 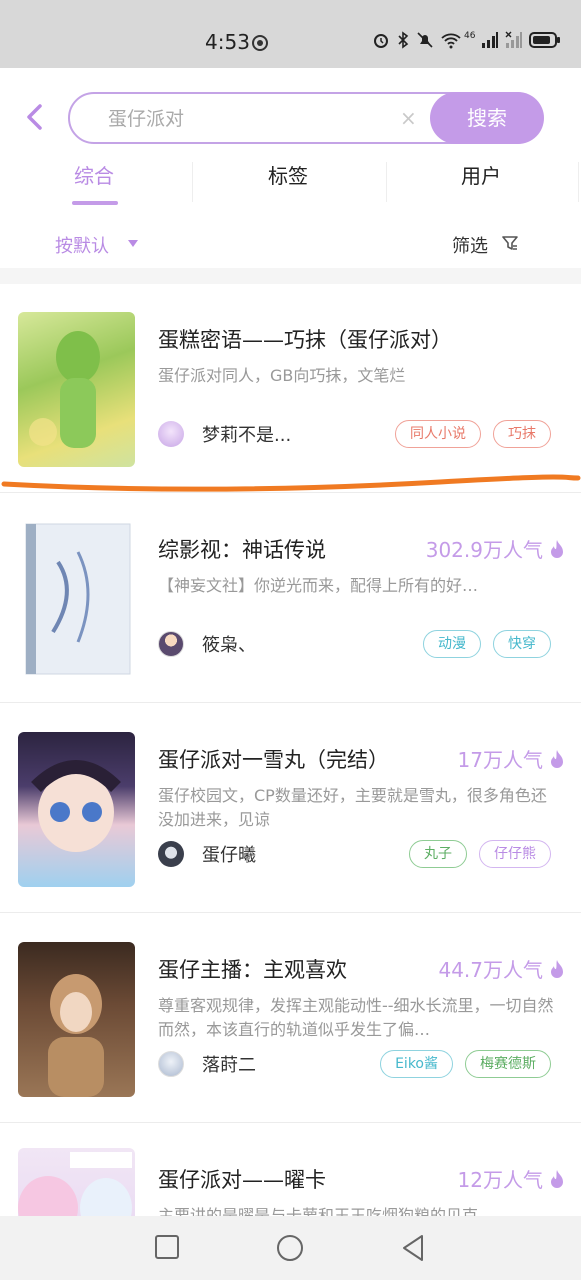 I want to click on tag: 丸子, so click(x=438, y=854).